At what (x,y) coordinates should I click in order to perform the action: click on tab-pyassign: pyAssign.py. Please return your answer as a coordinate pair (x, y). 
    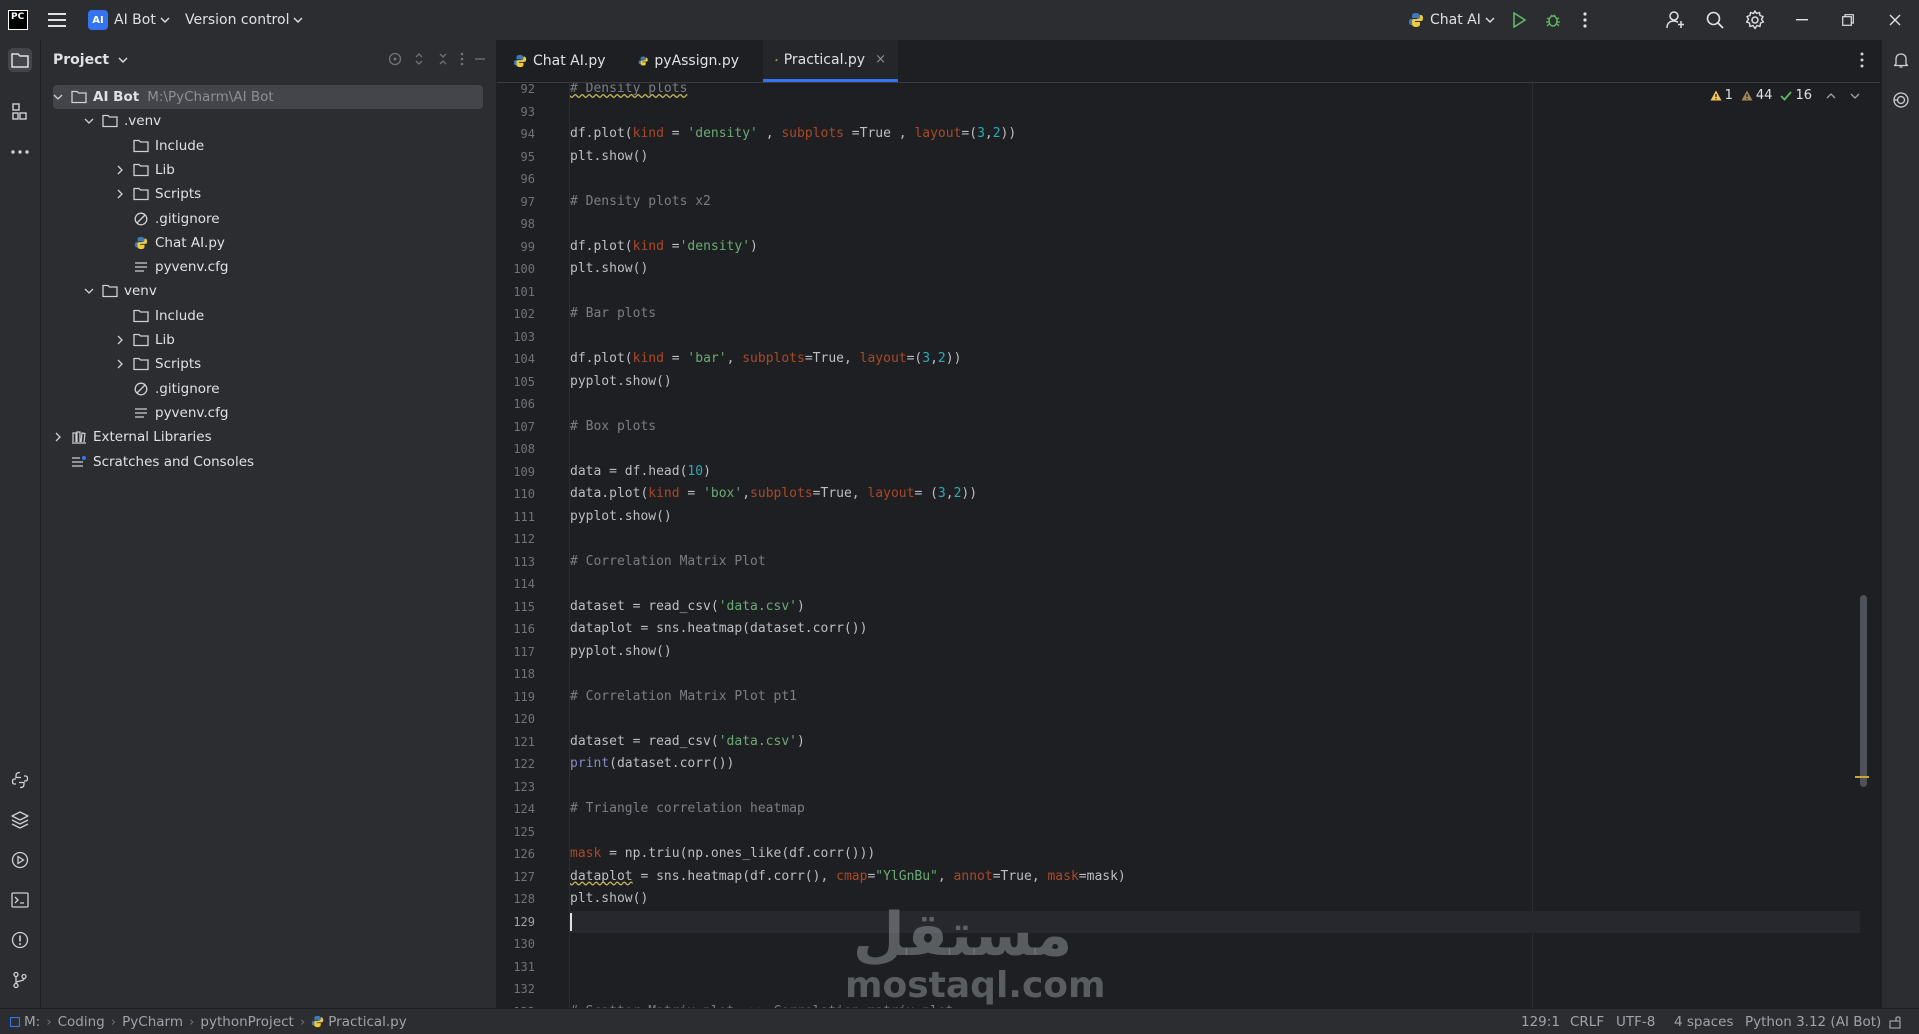
    Looking at the image, I should click on (688, 61).